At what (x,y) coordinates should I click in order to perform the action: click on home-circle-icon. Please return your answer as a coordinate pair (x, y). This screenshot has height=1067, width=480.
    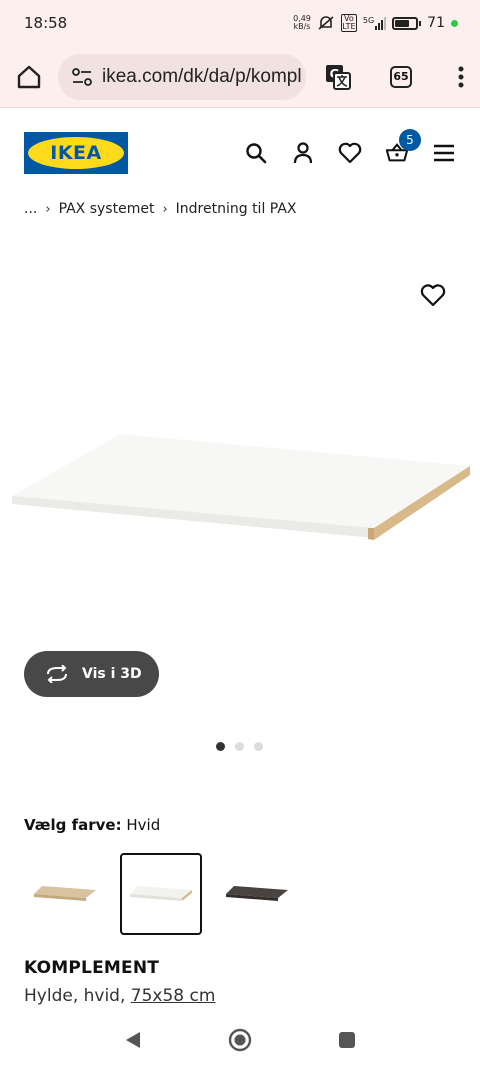
    Looking at the image, I should click on (240, 1040).